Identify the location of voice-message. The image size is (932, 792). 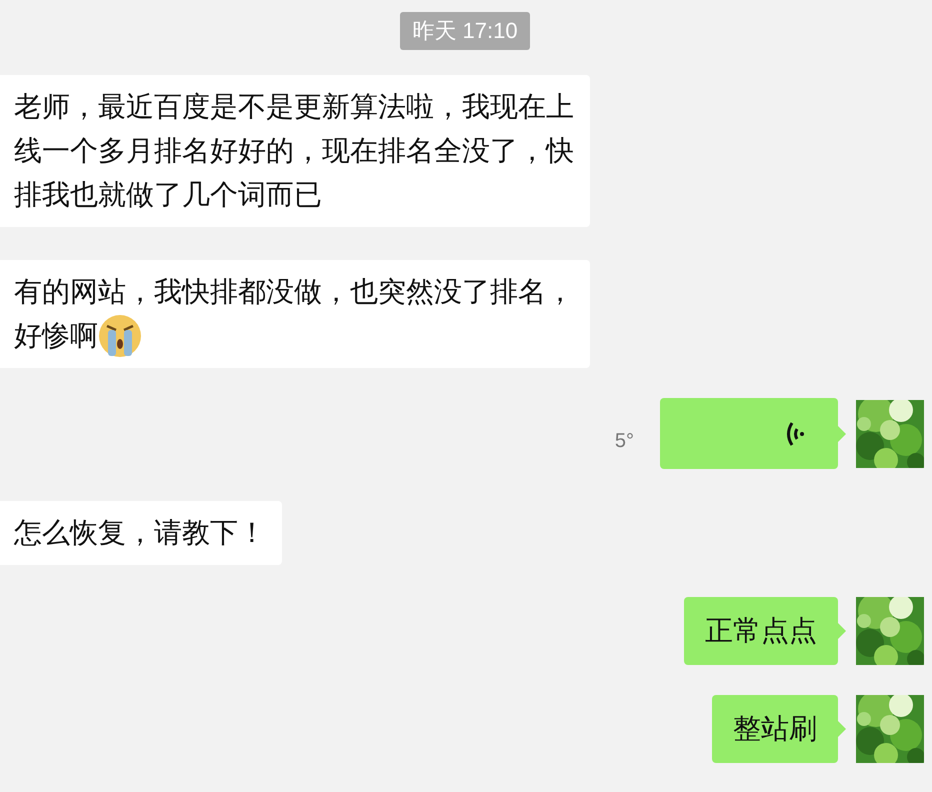
(749, 433).